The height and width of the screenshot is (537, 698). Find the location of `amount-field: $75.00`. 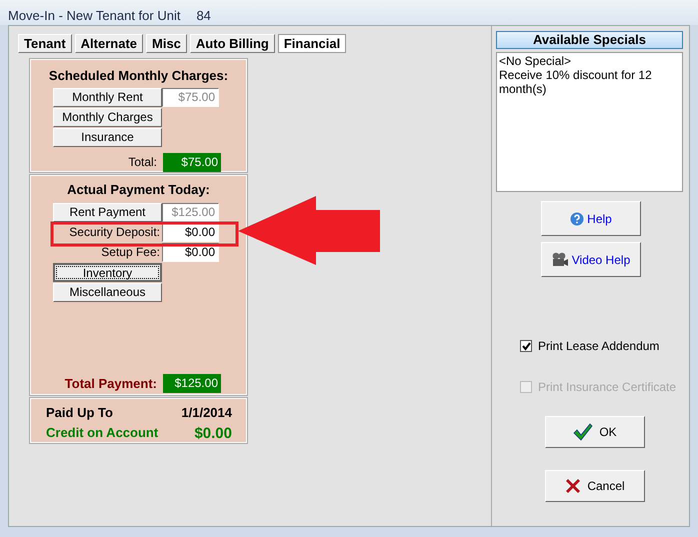

amount-field: $75.00 is located at coordinates (190, 97).